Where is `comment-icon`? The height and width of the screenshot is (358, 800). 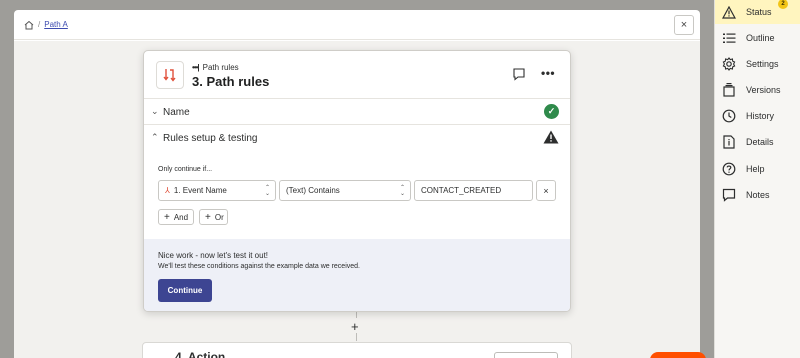
comment-icon is located at coordinates (519, 74).